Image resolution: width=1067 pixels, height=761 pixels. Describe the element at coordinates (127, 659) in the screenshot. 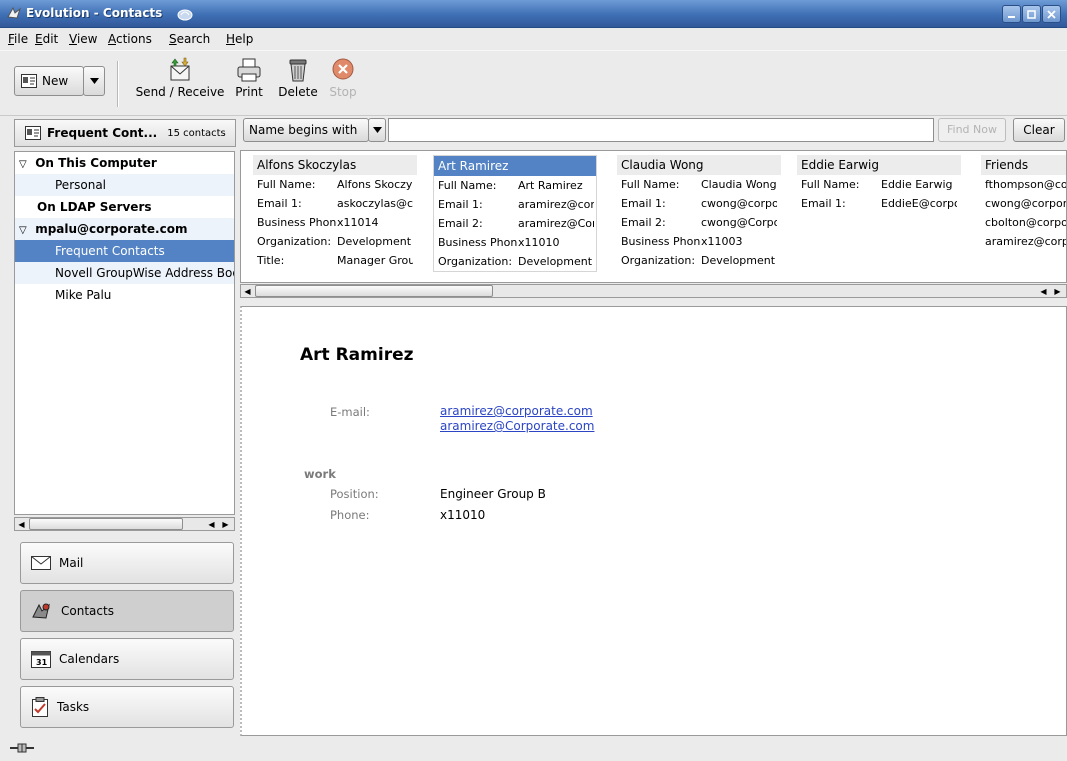

I see `switcher-calendars: 31 Calendars` at that location.